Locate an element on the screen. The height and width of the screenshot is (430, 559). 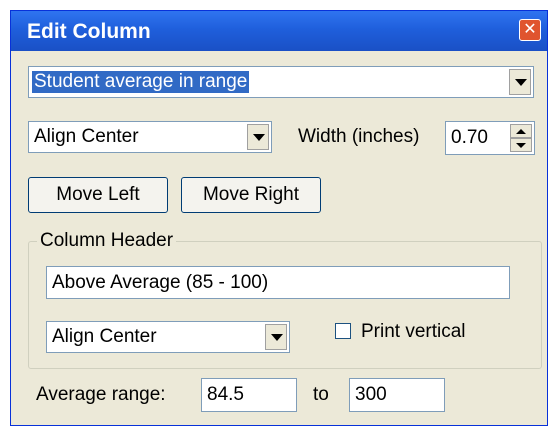
move-left-button: Move Left is located at coordinates (98, 195).